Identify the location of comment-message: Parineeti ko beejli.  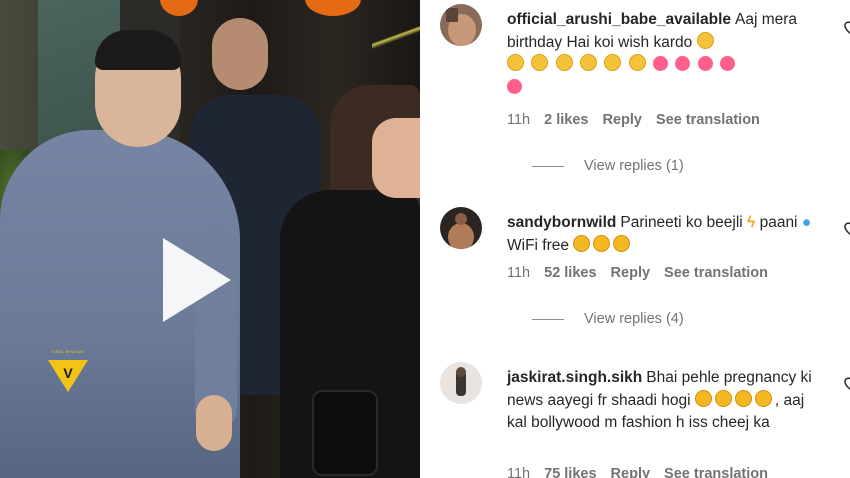
(681, 222).